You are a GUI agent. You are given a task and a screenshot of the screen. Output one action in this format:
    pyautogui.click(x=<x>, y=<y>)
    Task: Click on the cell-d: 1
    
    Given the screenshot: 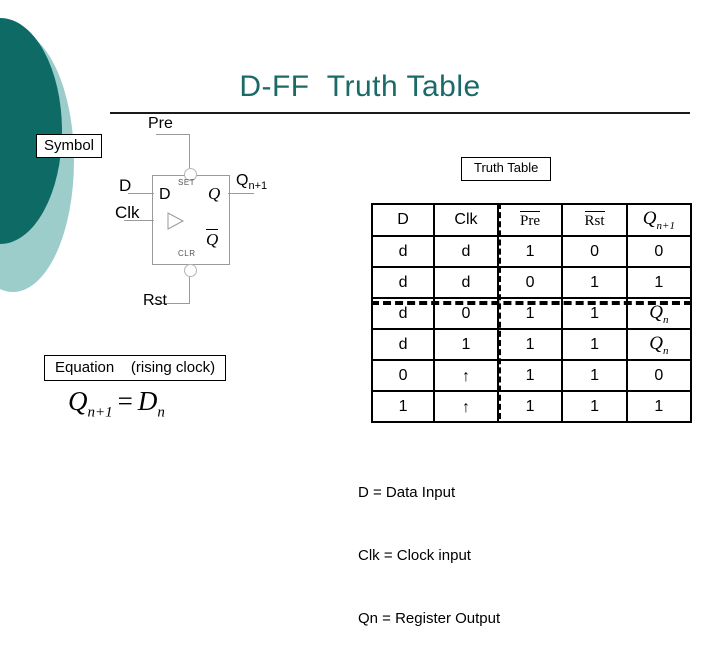 What is the action you would take?
    pyautogui.click(x=403, y=406)
    